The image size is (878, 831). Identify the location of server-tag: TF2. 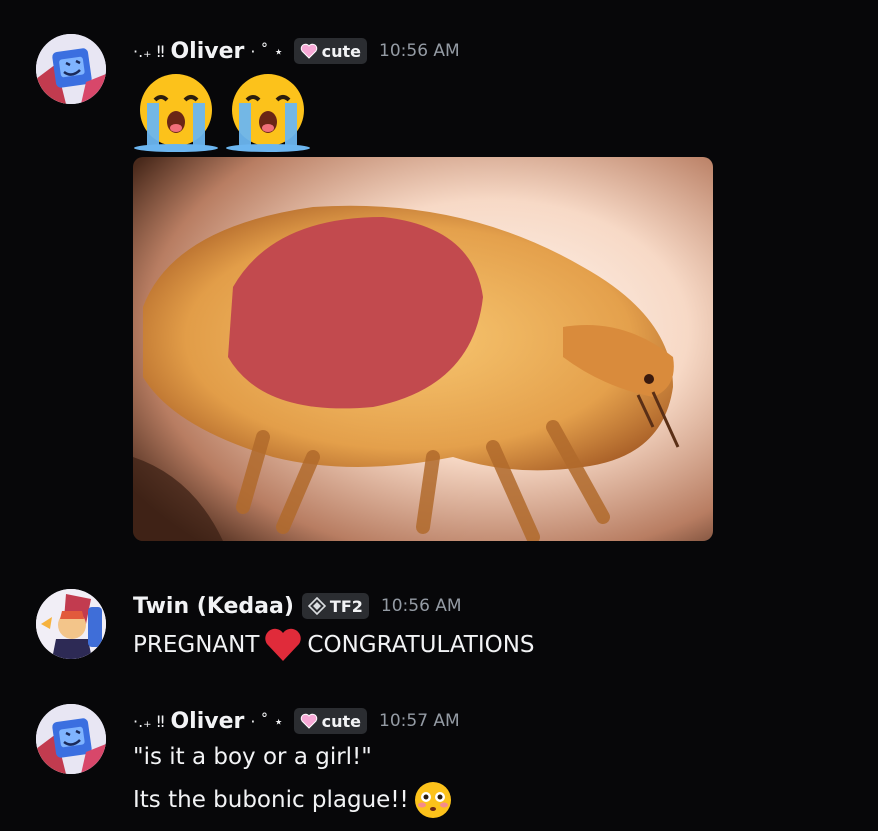
(335, 606).